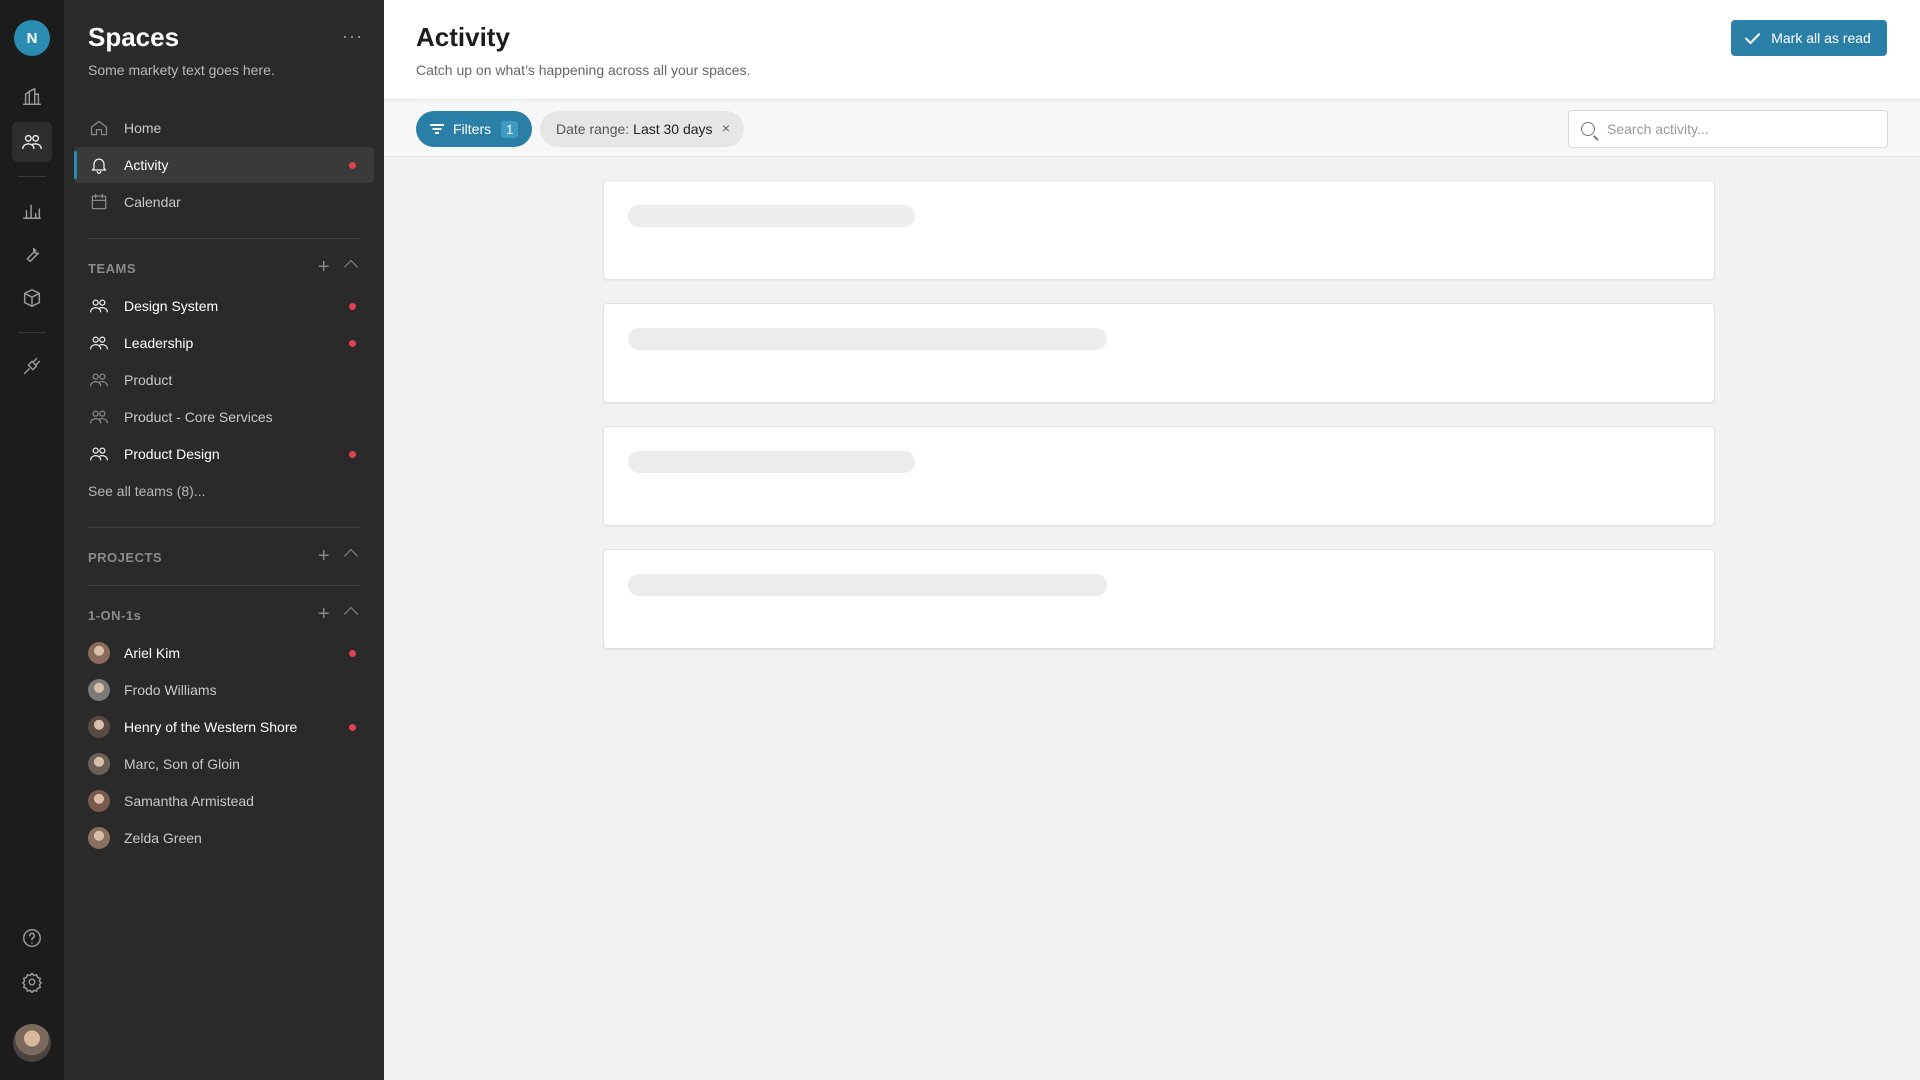 This screenshot has width=1920, height=1080. What do you see at coordinates (125, 557) in the screenshot?
I see `section-title: PROJECTS` at bounding box center [125, 557].